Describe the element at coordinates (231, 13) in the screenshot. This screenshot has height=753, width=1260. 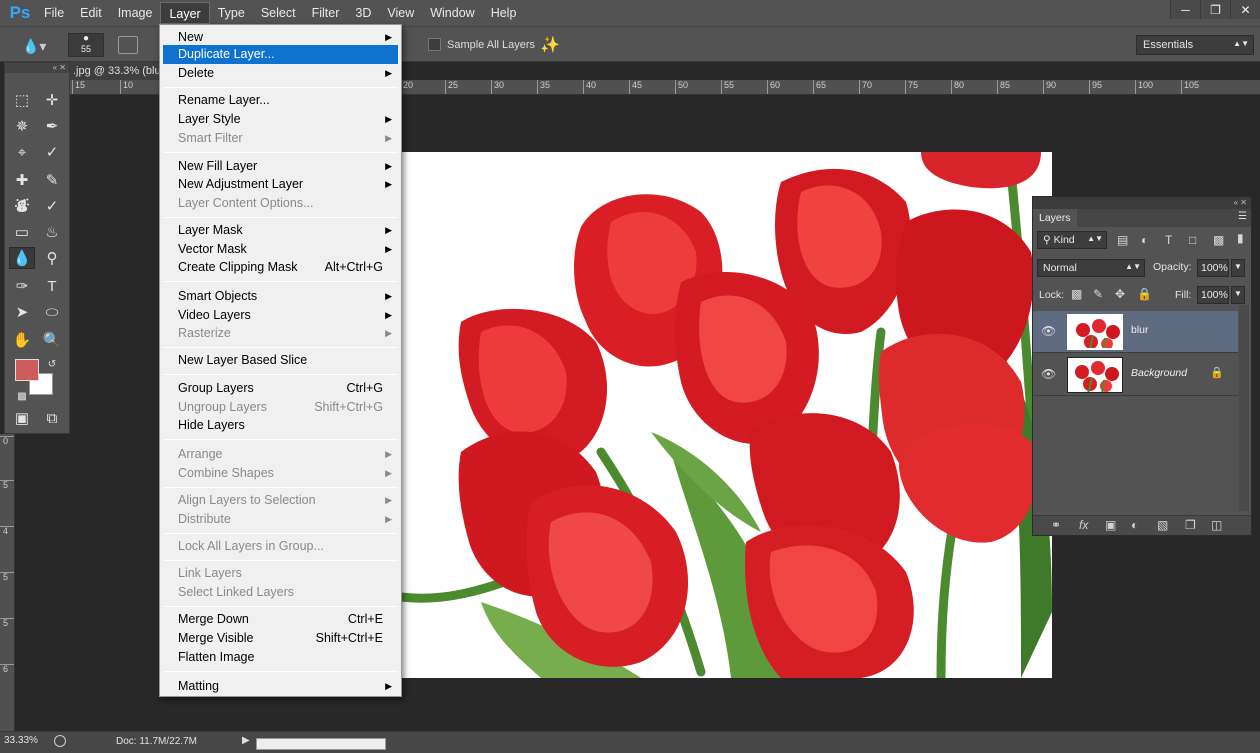
I see `menu-type: Type` at that location.